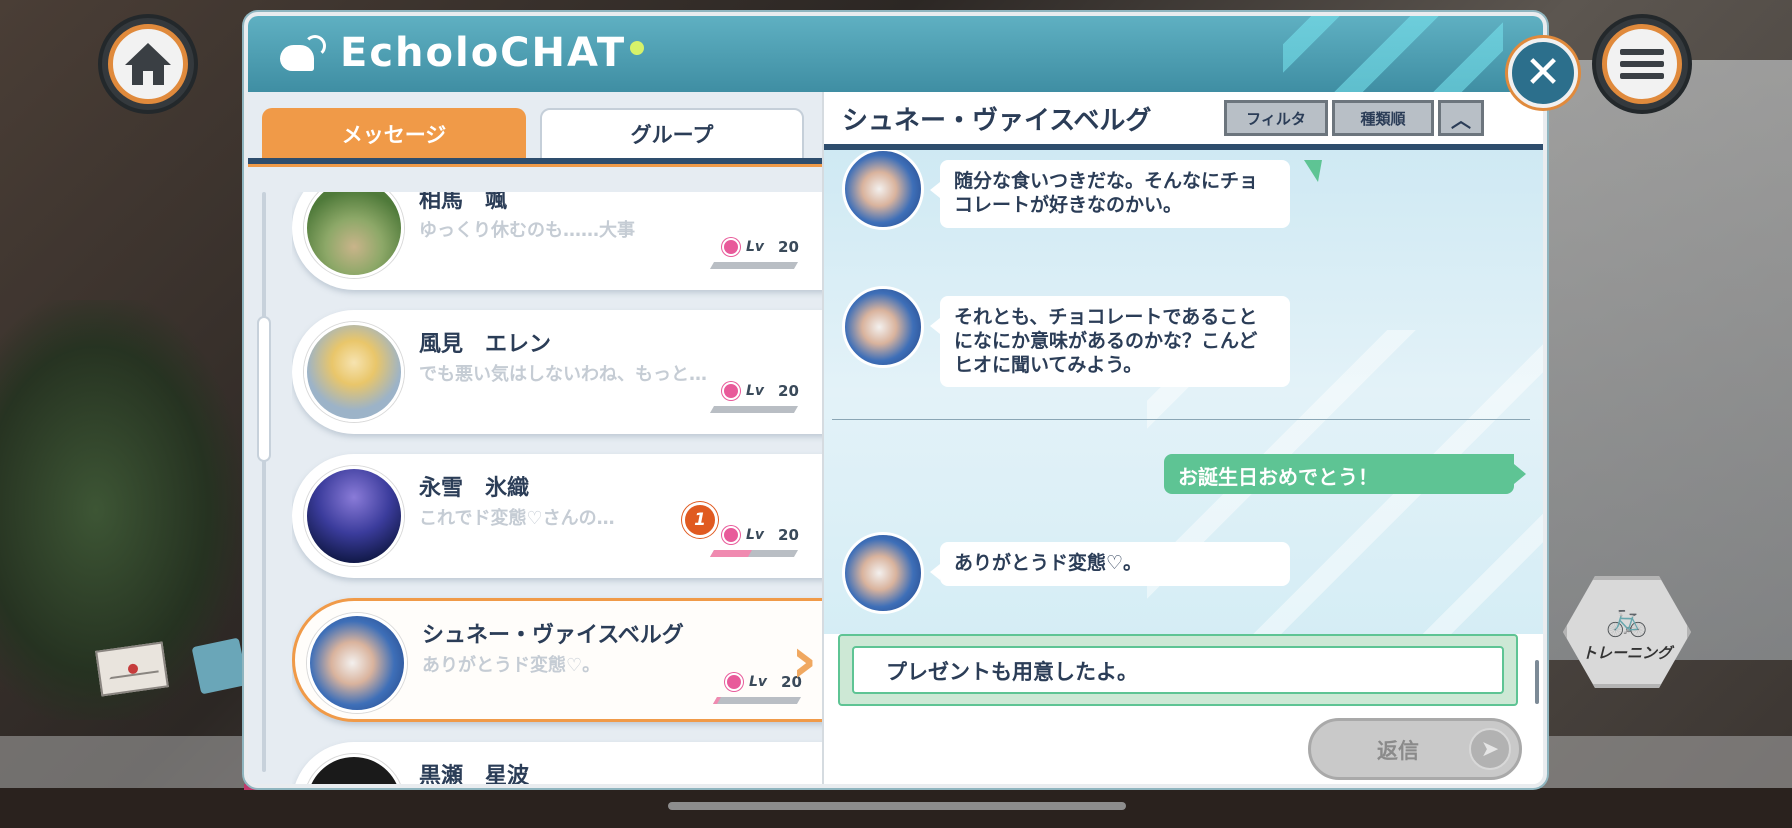  What do you see at coordinates (1110, 194) in the screenshot?
I see `message-bubble-incoming: 随分な食いつきだな。そんなにチョコレートが好きなのかい。` at bounding box center [1110, 194].